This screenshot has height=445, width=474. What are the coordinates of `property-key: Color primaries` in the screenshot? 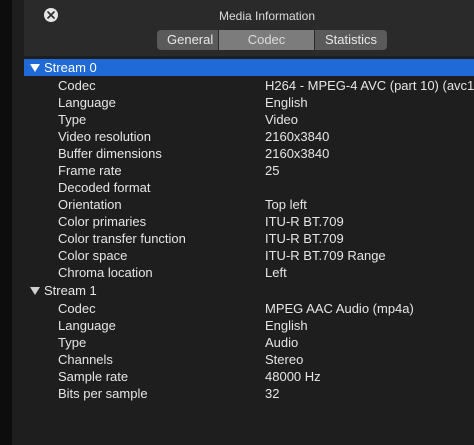 It's located at (102, 221).